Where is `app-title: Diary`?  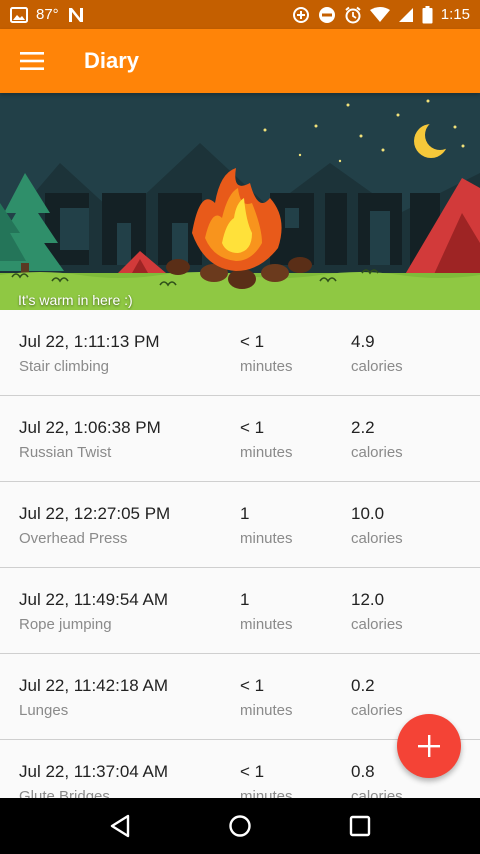 app-title: Diary is located at coordinates (112, 60).